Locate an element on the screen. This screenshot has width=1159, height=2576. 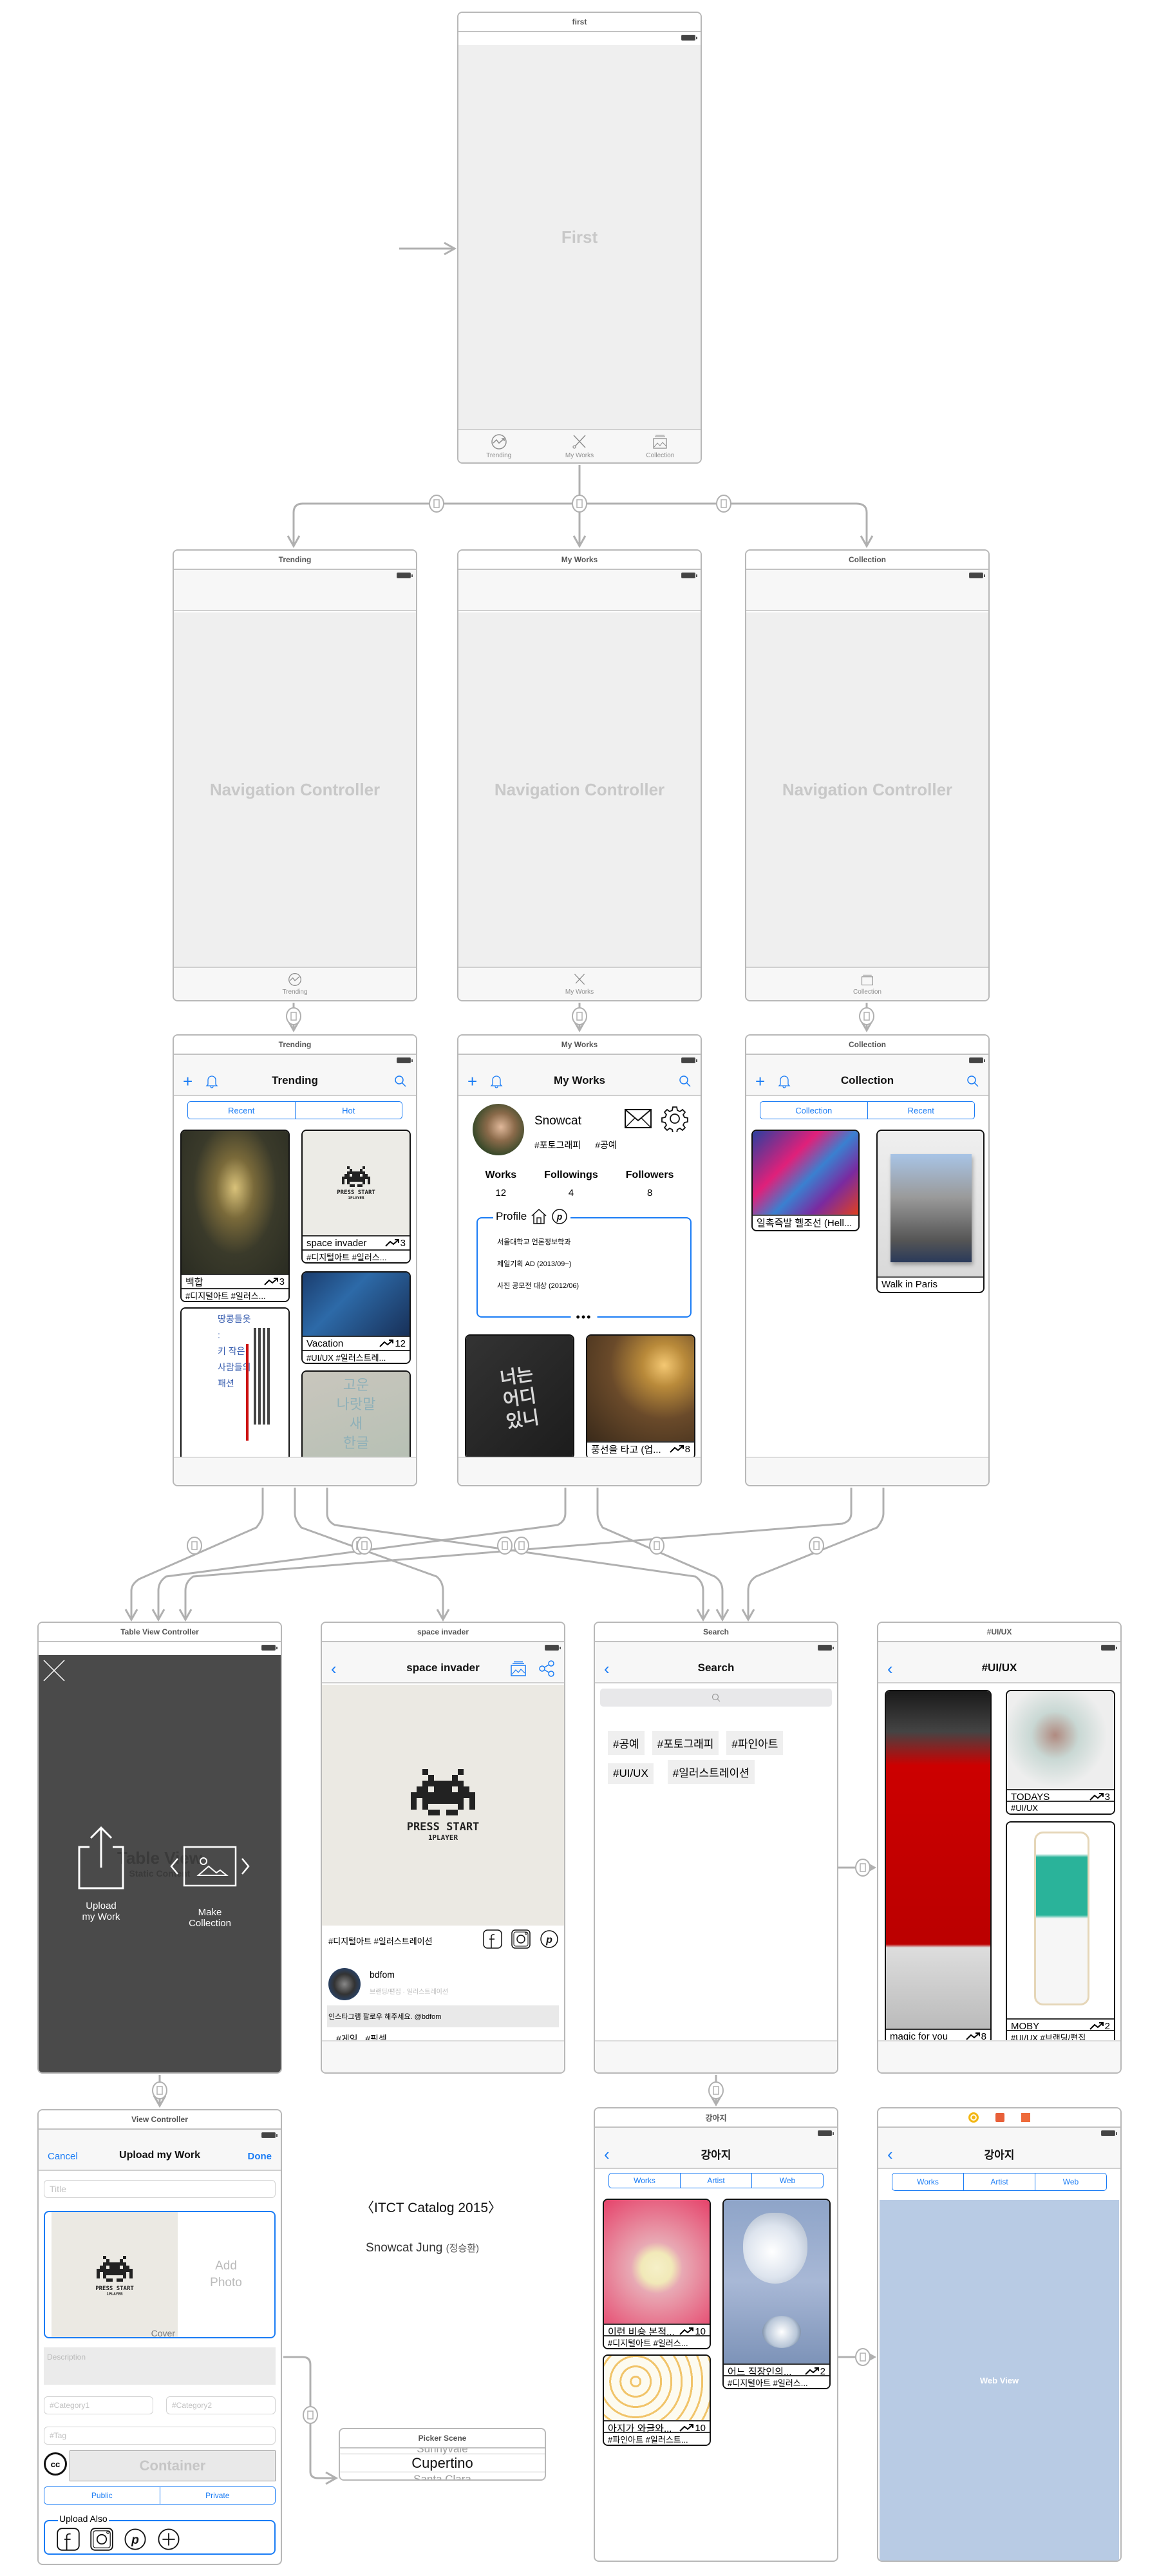
segment-web: Web is located at coordinates (787, 2181).